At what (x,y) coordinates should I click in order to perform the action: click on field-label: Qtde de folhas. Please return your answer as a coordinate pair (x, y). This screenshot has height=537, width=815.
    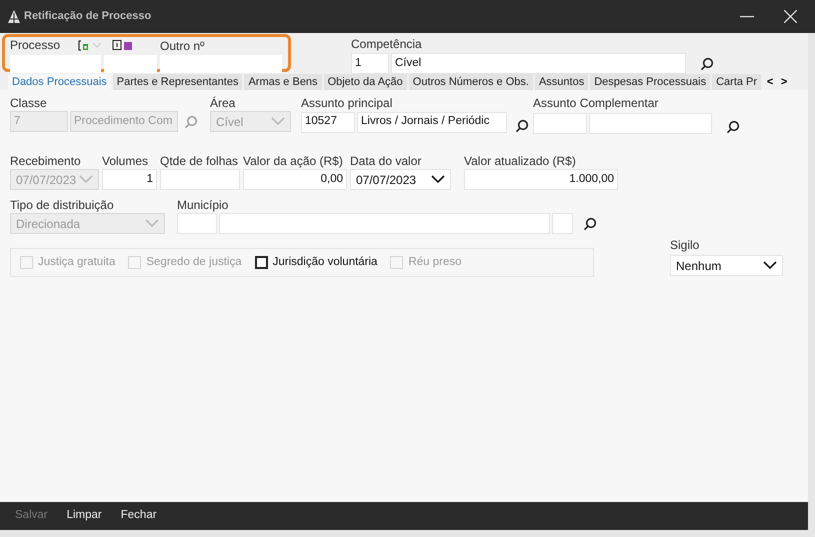
    Looking at the image, I should click on (200, 161).